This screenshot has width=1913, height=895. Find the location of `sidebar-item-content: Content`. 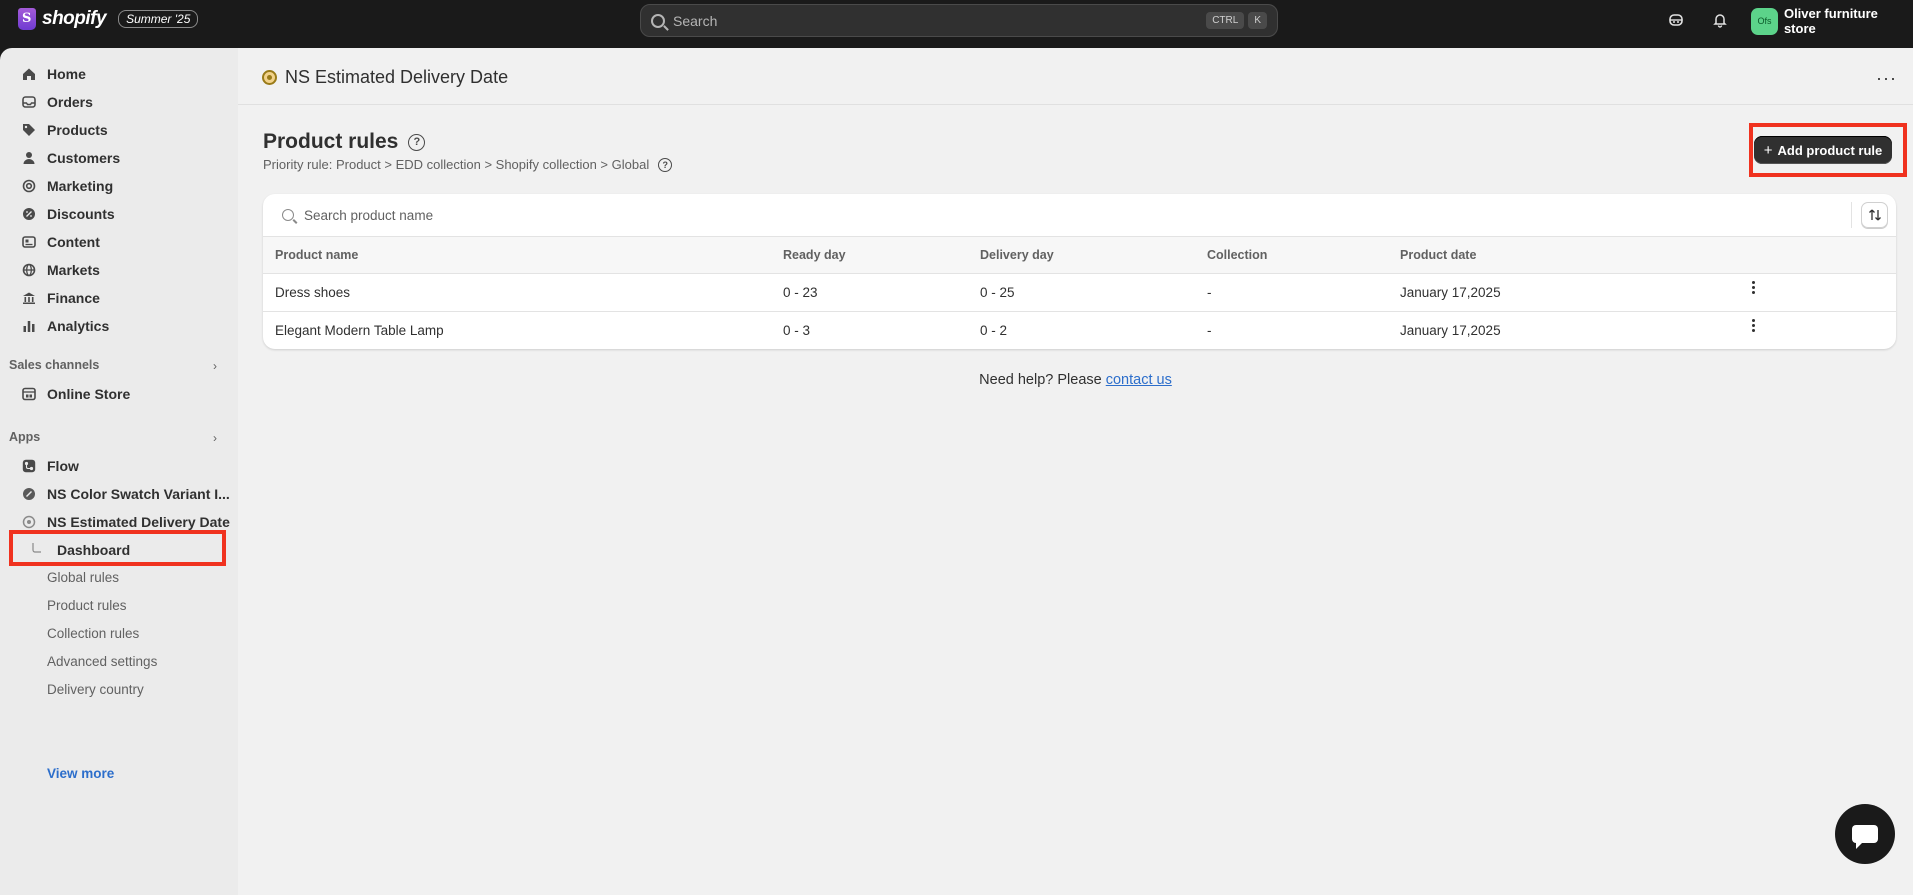

sidebar-item-content: Content is located at coordinates (60, 242).